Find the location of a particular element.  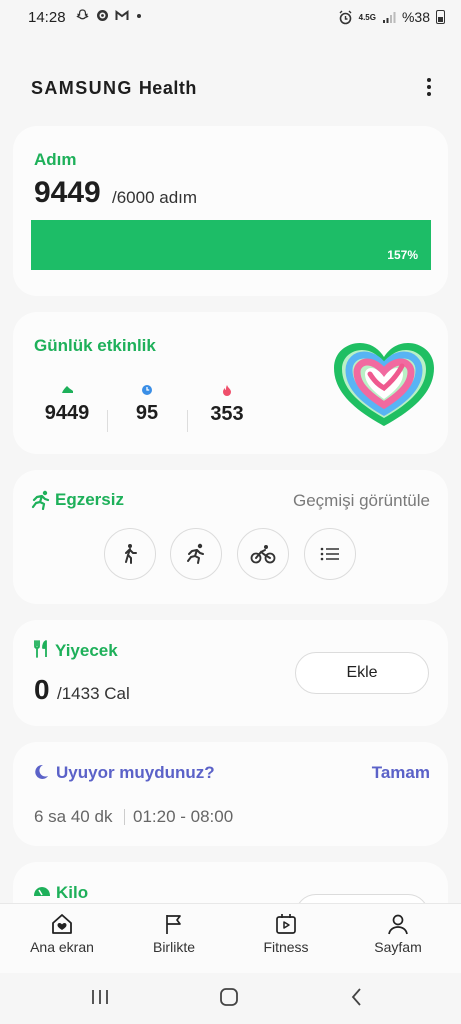

sleep-prompt: Uyuyor muydunuz? is located at coordinates (135, 772).